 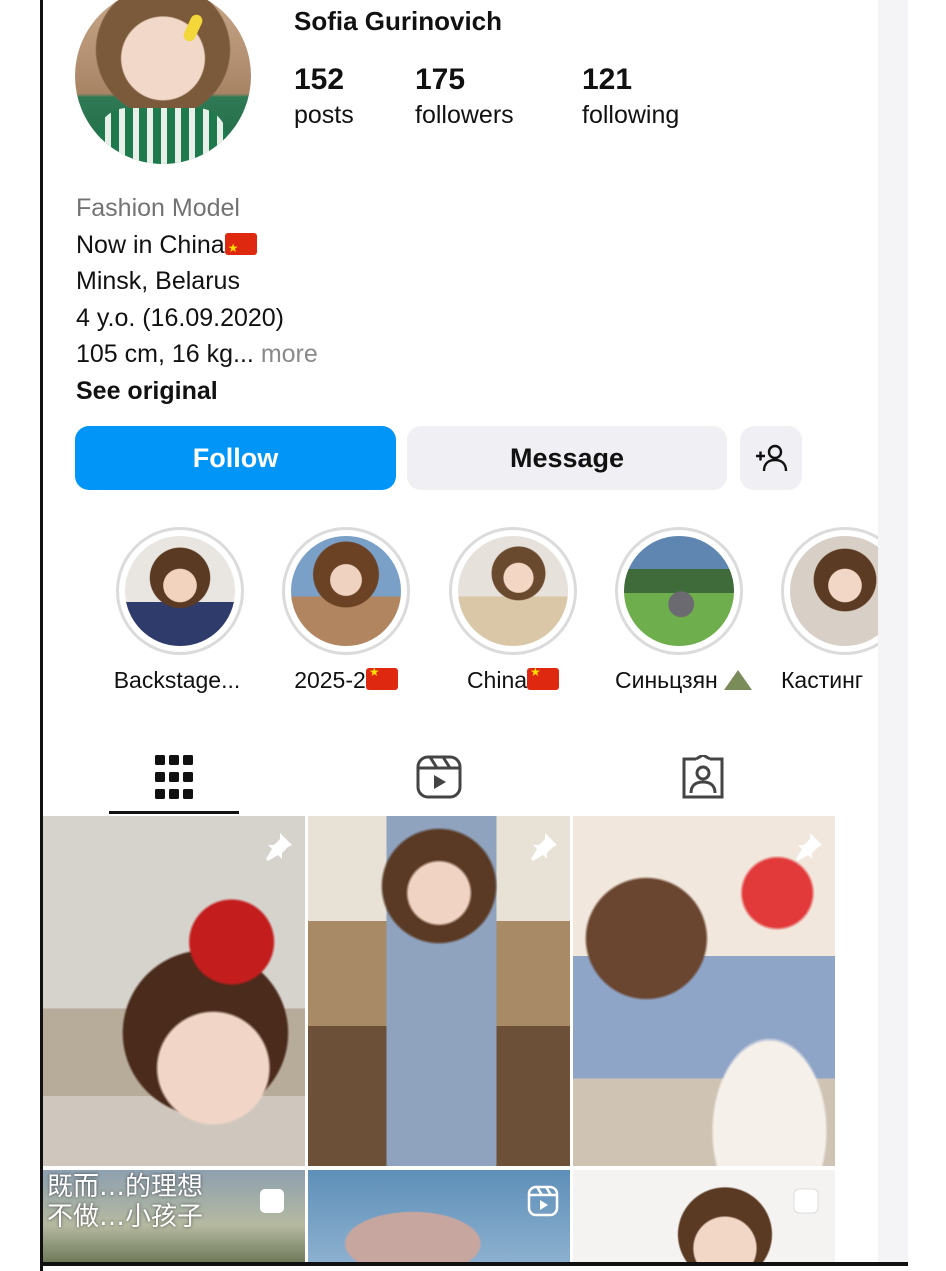 I want to click on highlight-label: China, so click(x=497, y=680).